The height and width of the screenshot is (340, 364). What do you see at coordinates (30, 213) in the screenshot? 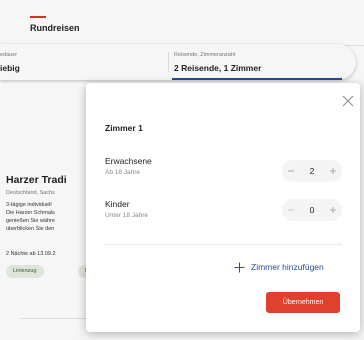
I see `card-description-line: Die Harzer Schmals` at bounding box center [30, 213].